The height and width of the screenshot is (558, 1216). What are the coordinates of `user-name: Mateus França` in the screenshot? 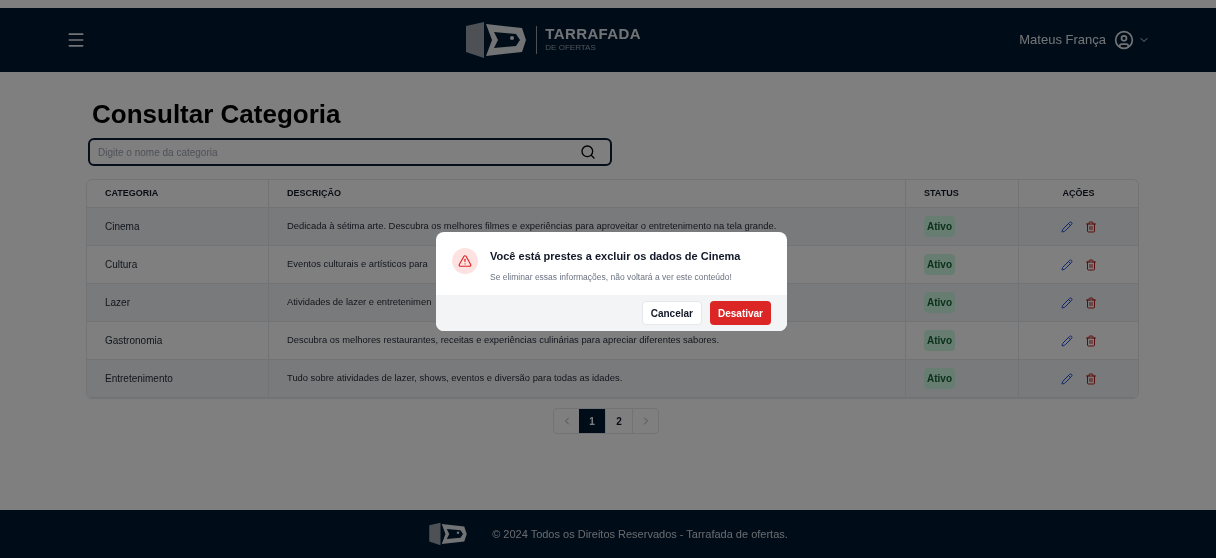 It's located at (1062, 40).